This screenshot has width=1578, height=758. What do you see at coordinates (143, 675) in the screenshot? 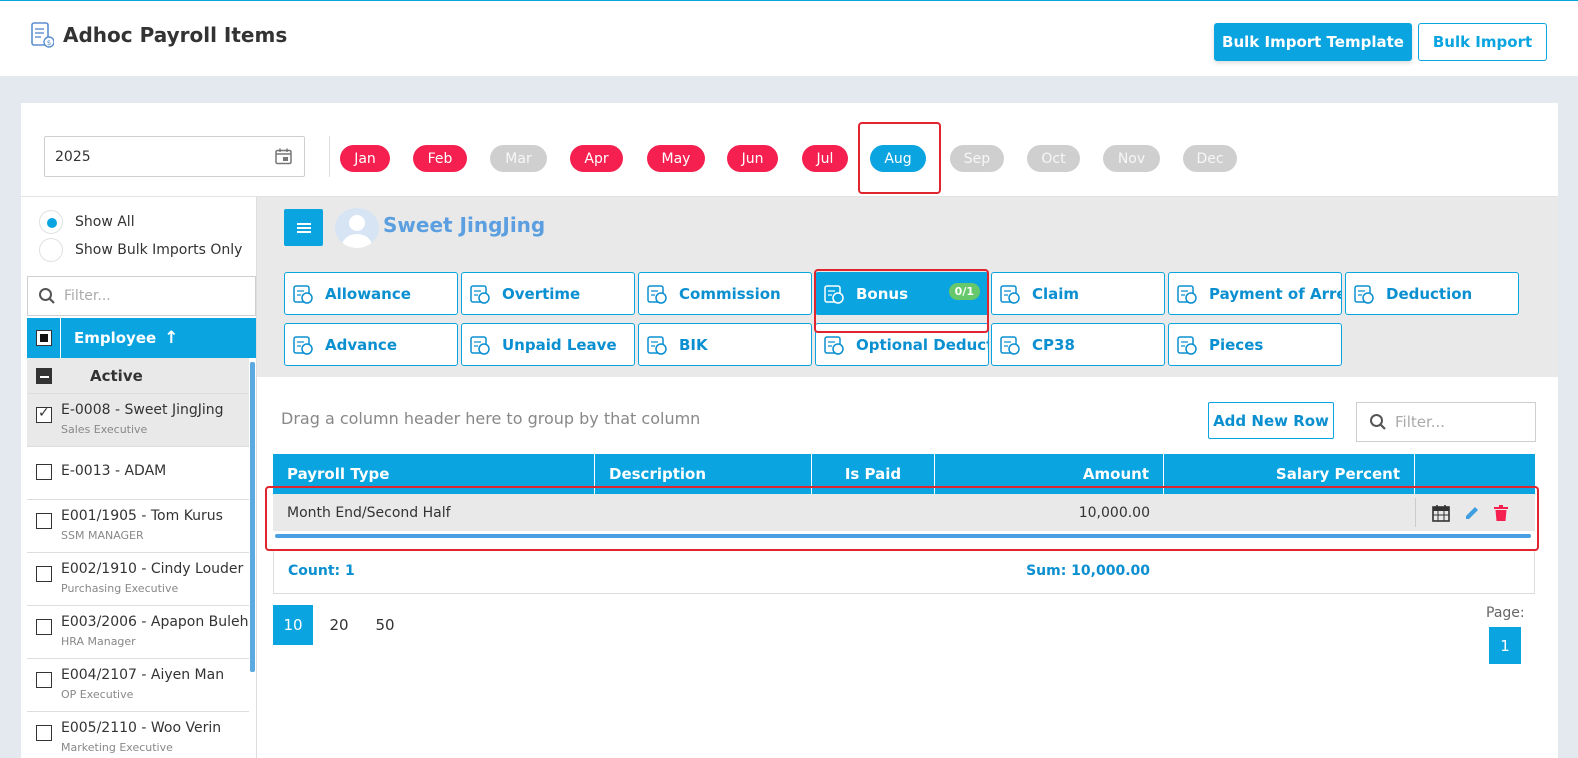
I see `employee-name: E004/2107 - Aiyen Man` at bounding box center [143, 675].